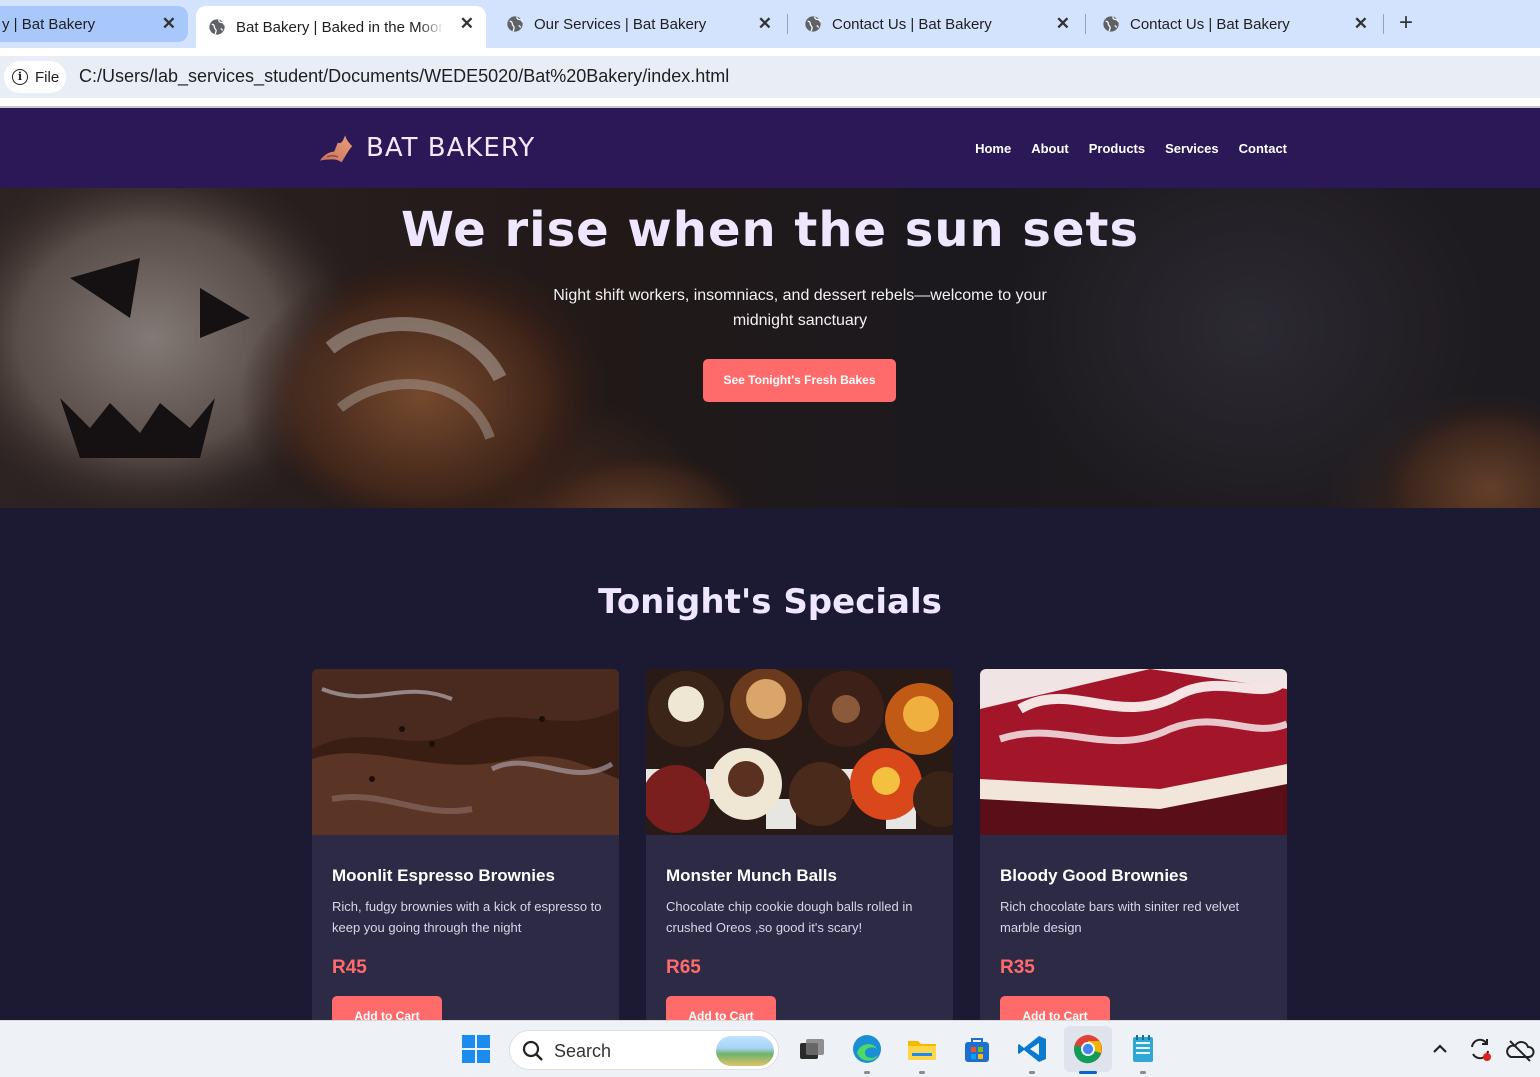 Image resolution: width=1540 pixels, height=1077 pixels. I want to click on nav-services: Services, so click(1192, 148).